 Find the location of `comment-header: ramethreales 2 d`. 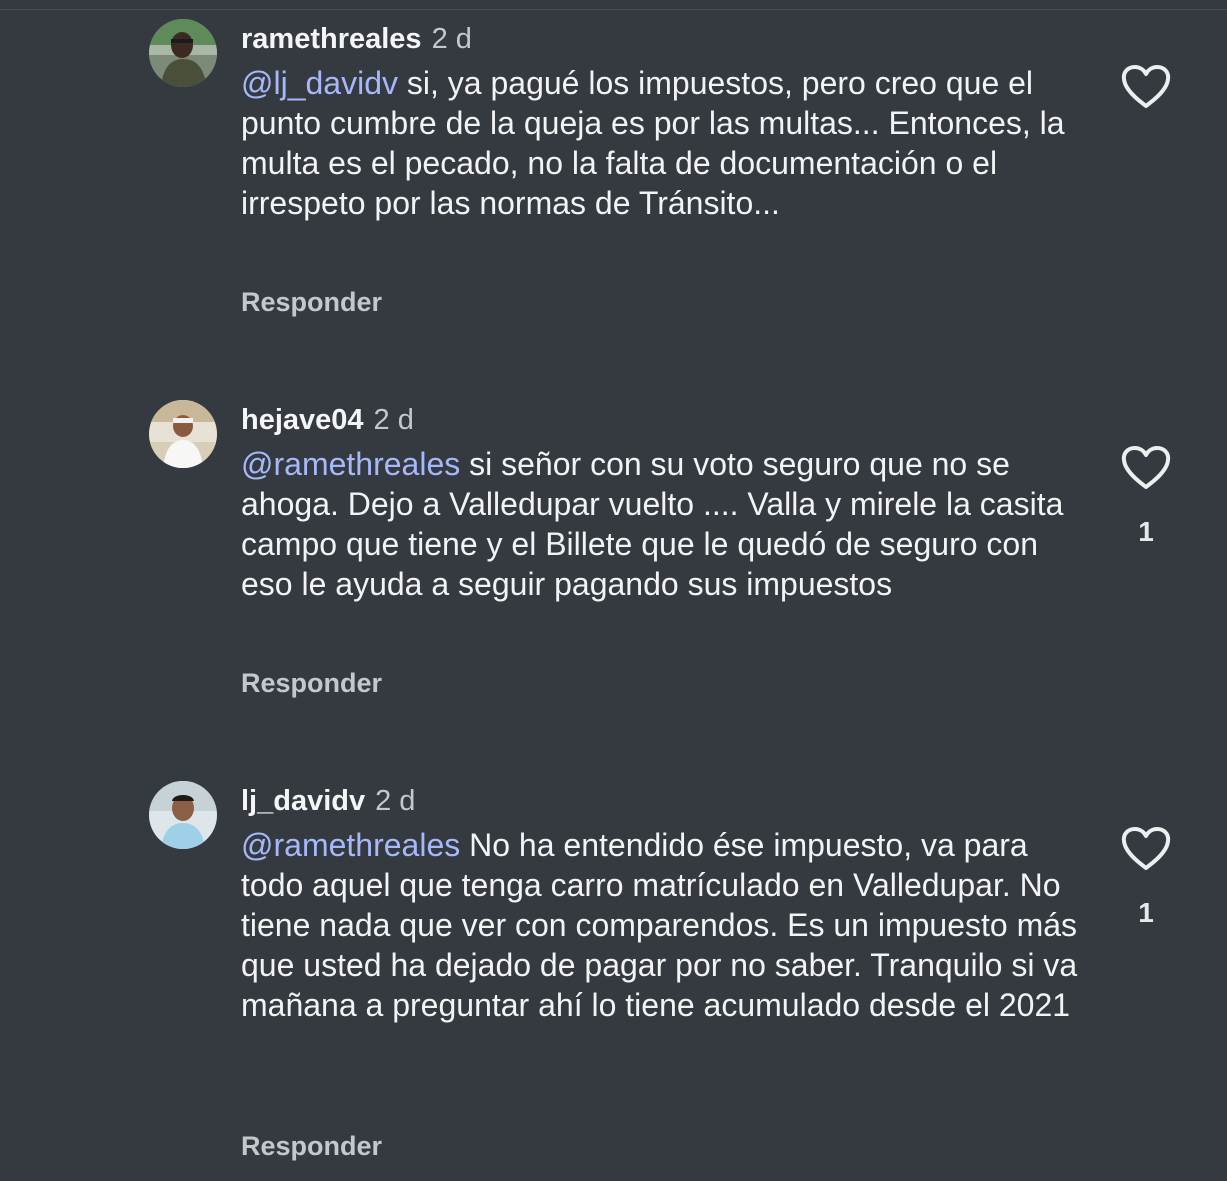

comment-header: ramethreales 2 d is located at coordinates (356, 39).